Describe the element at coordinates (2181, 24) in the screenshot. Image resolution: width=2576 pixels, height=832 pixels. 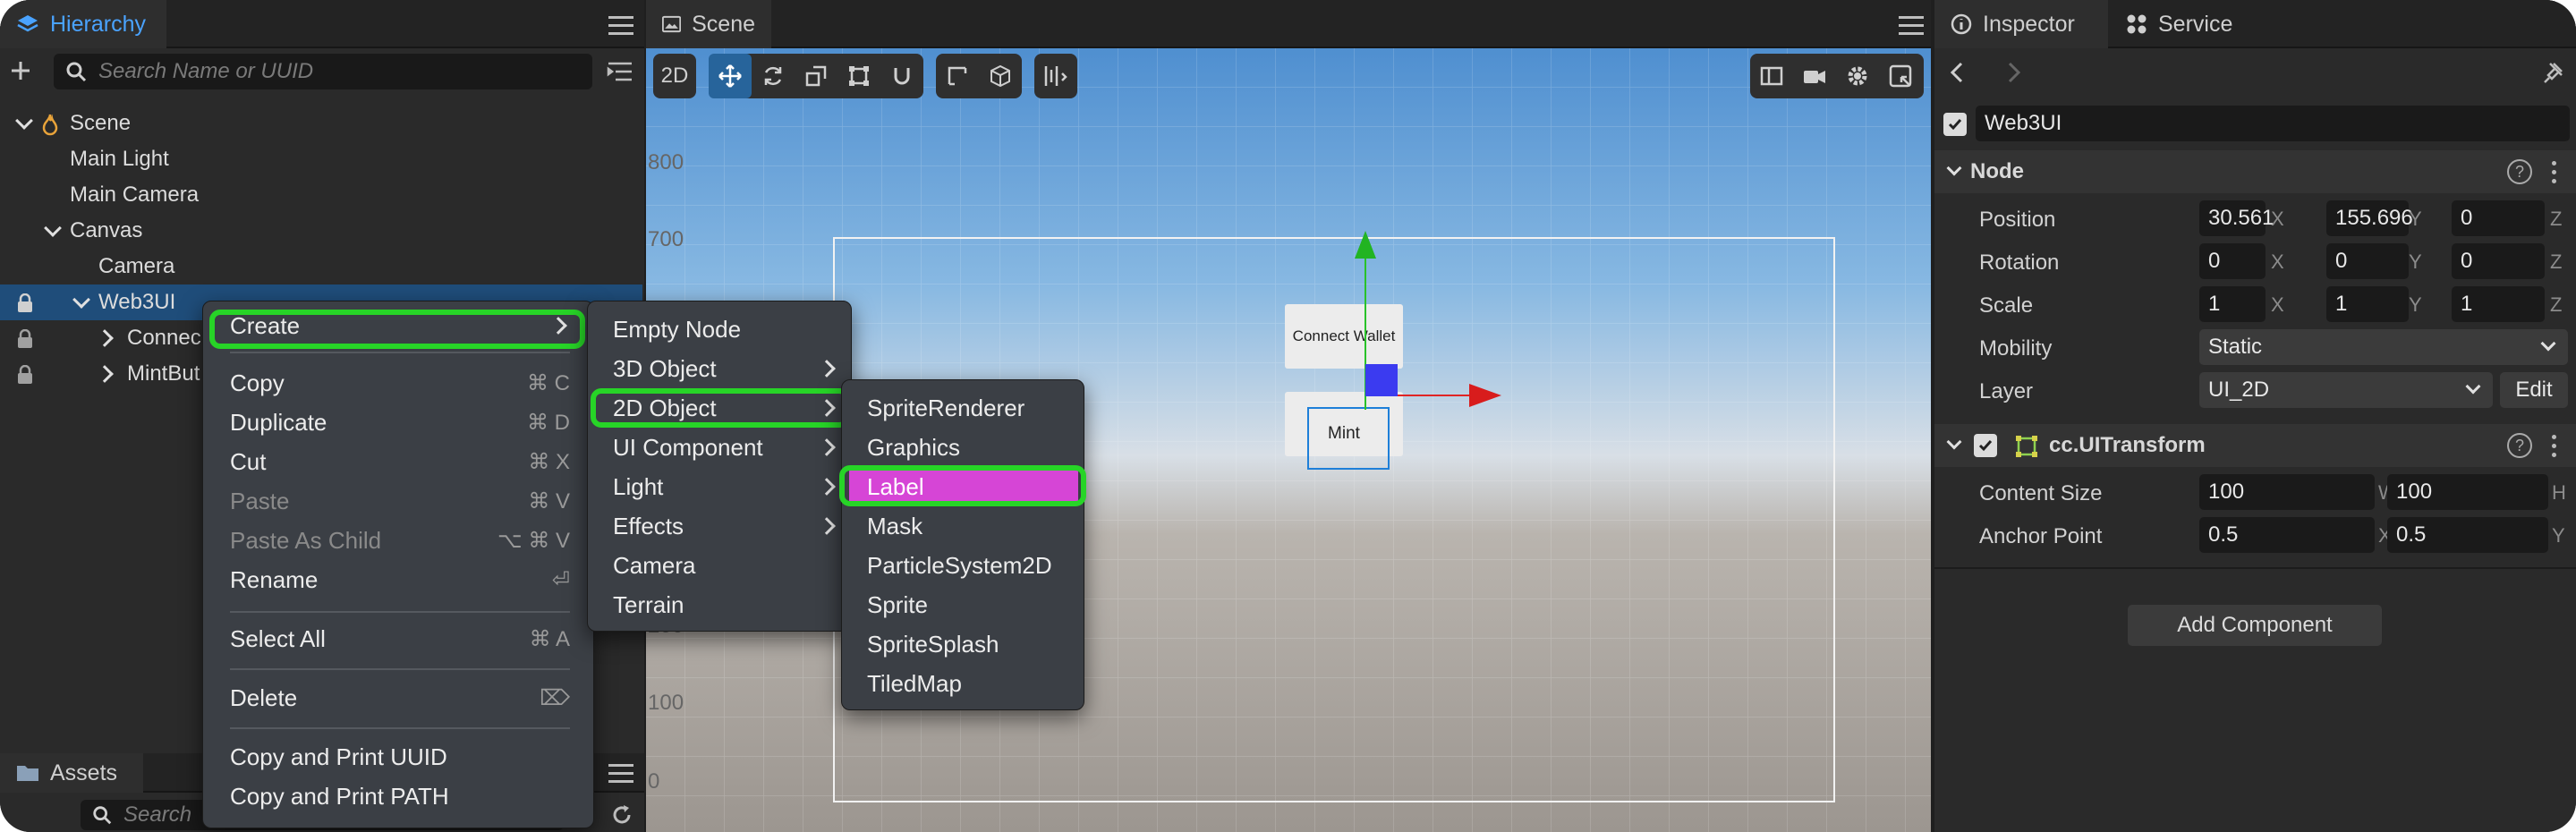
I see `tab-service: Service` at that location.